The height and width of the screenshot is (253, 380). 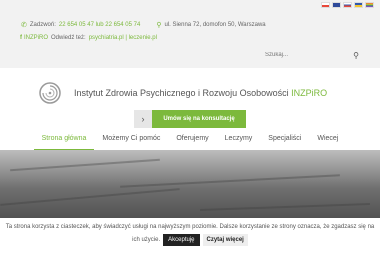 I want to click on language-flags, so click(x=347, y=5).